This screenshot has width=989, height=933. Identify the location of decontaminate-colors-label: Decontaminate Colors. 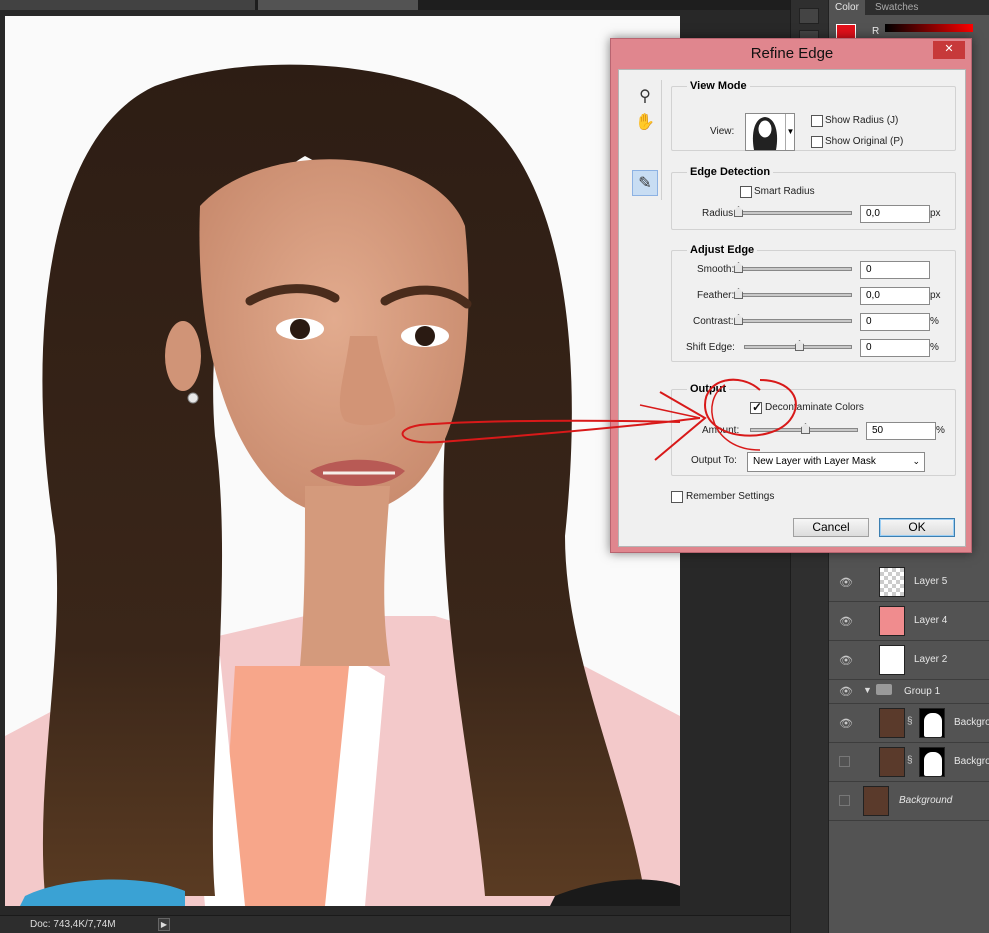
(814, 407).